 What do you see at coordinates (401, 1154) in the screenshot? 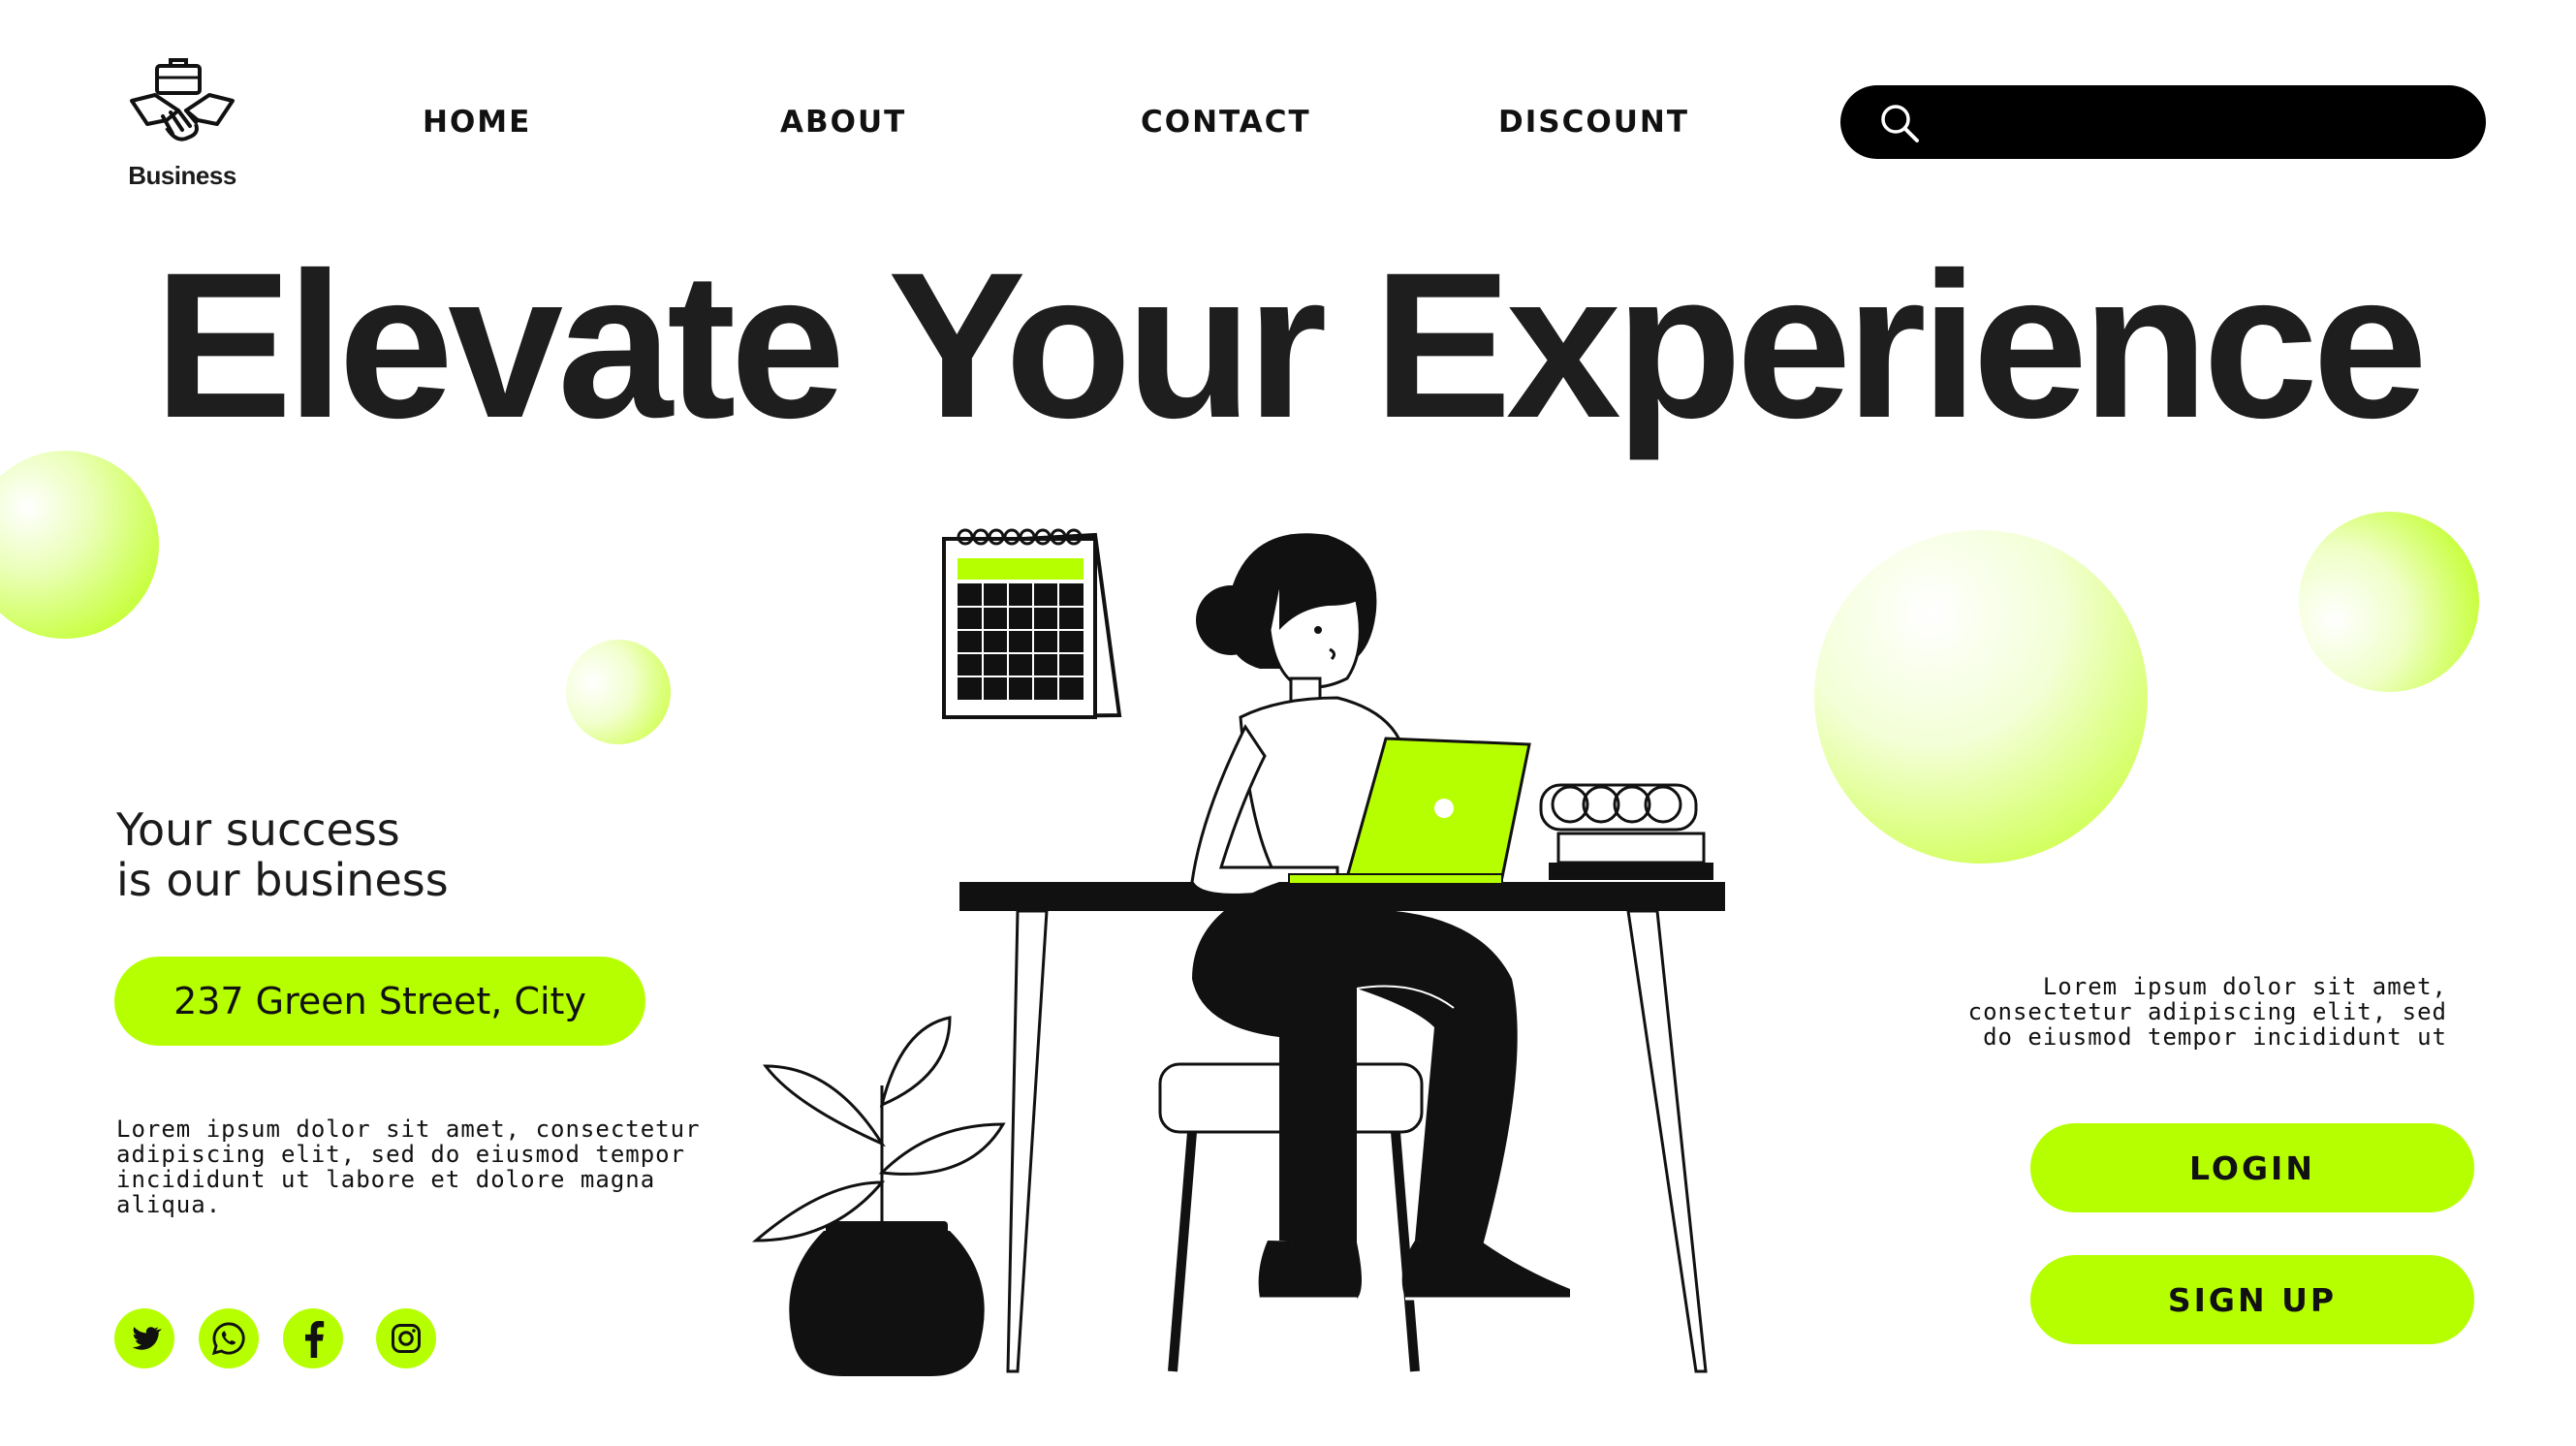
I see `left-description-line: adipiscing elit, sed do eiusmod tempor` at bounding box center [401, 1154].